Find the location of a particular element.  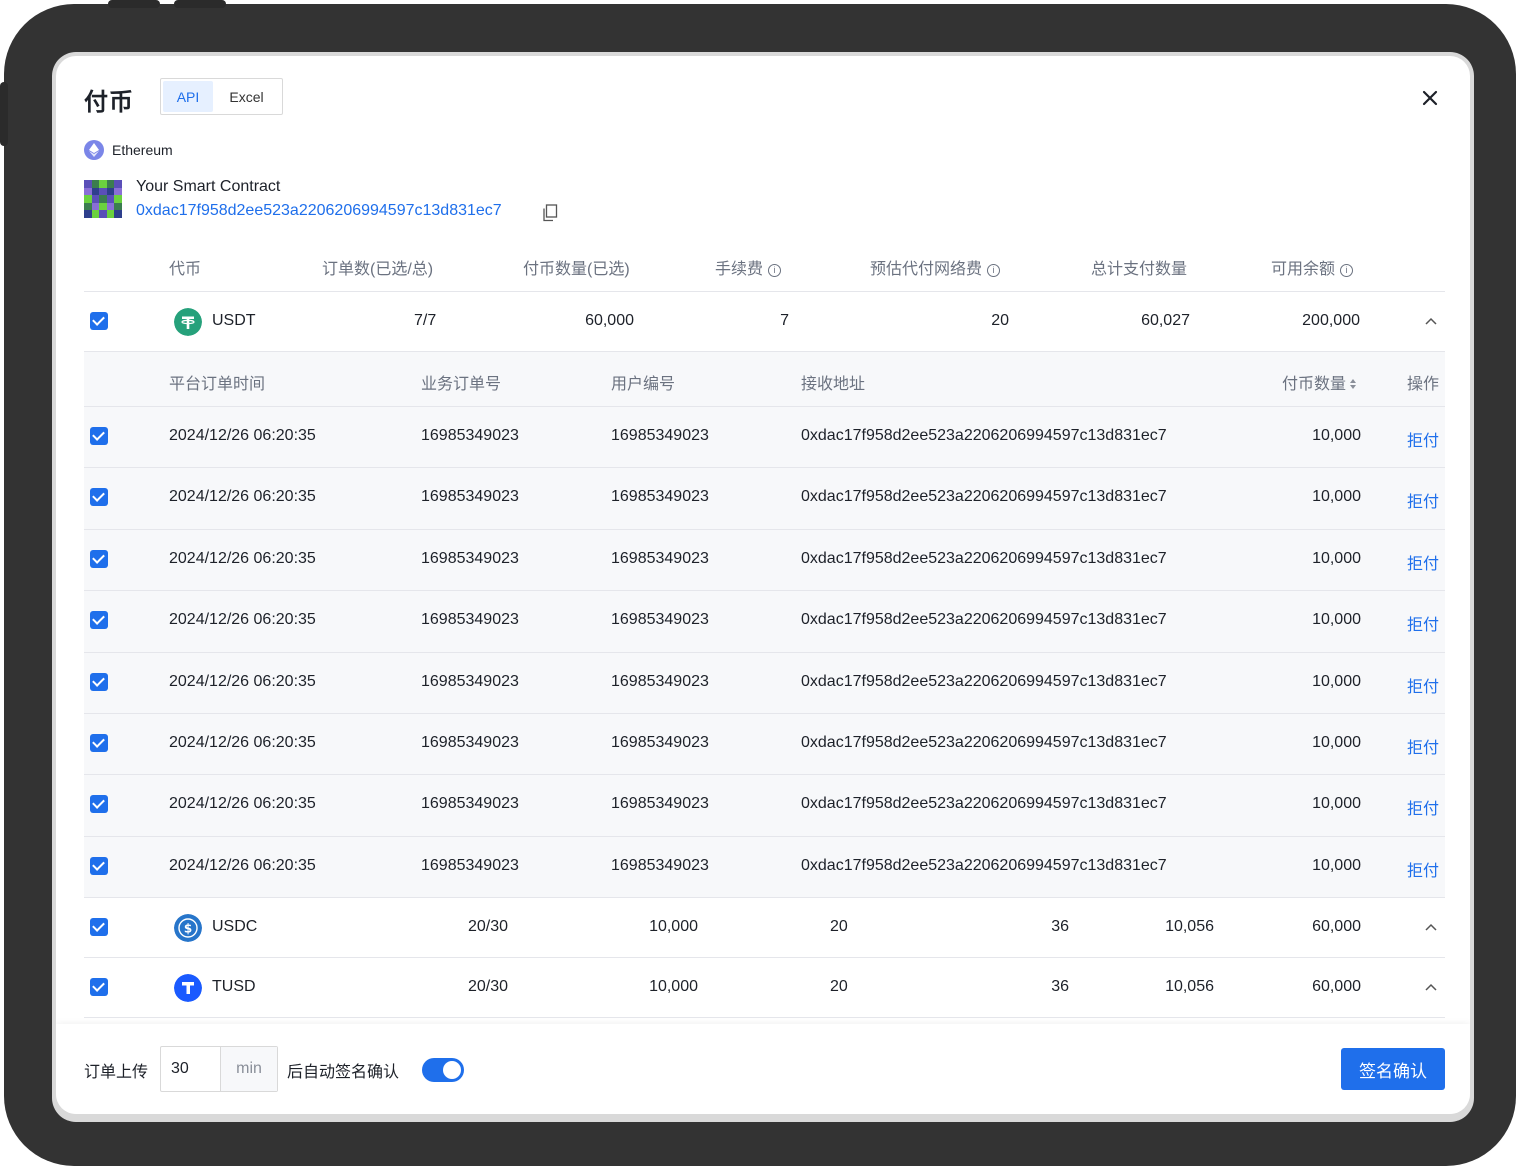

tusd-icon is located at coordinates (188, 988).